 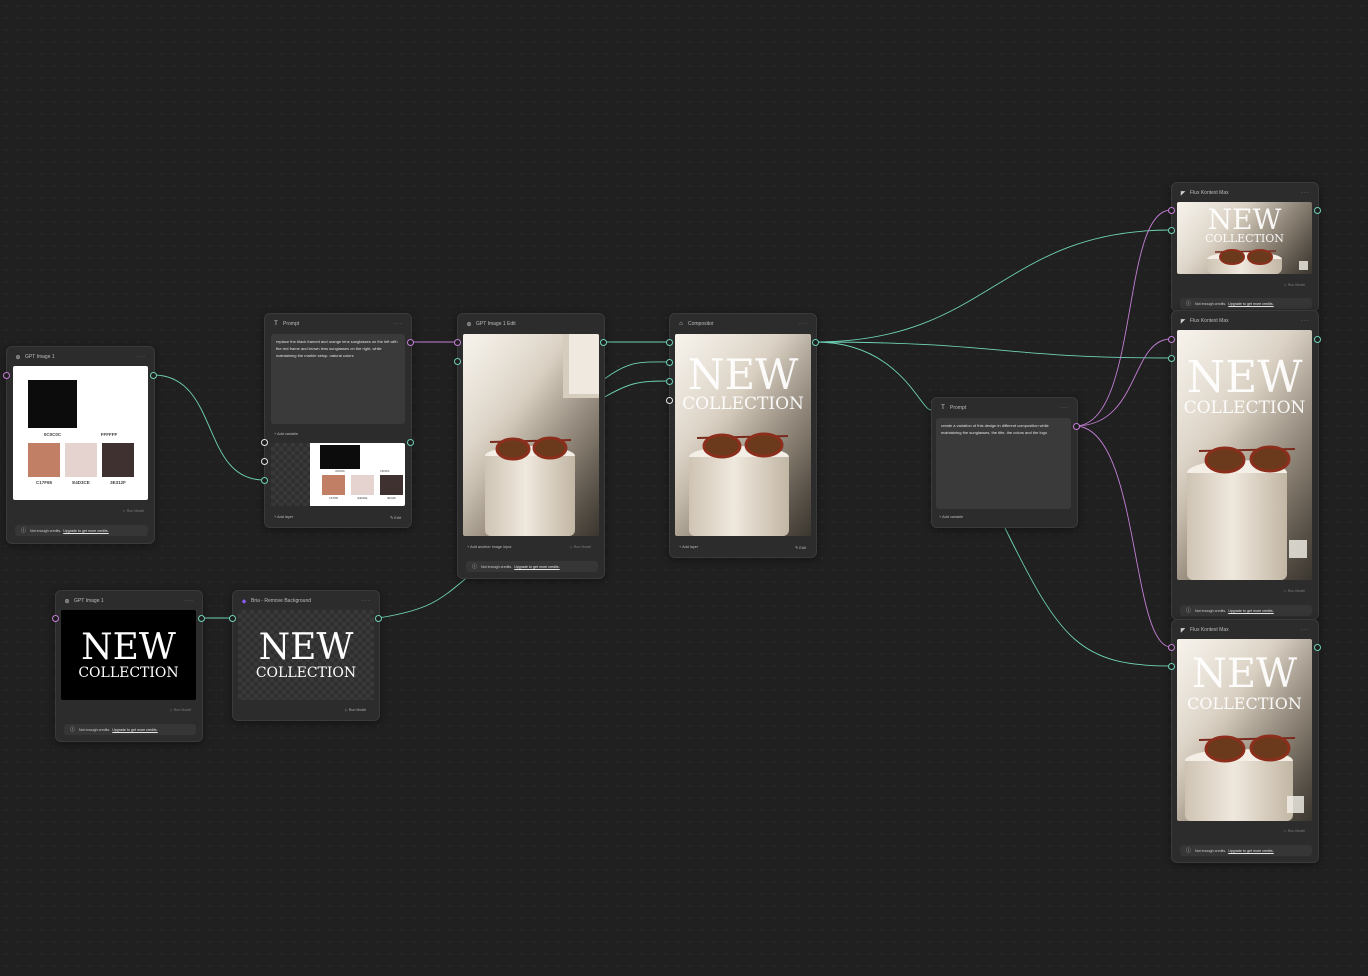 What do you see at coordinates (118, 482) in the screenshot?
I see `swatch-label-4: 3E312F` at bounding box center [118, 482].